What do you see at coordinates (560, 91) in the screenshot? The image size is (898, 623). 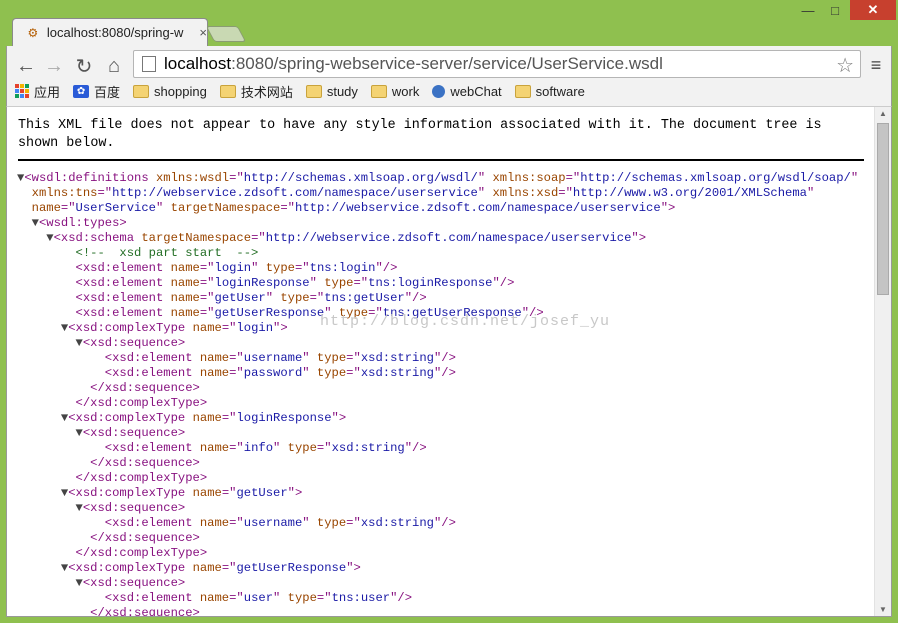 I see `bookmark-label: software` at bounding box center [560, 91].